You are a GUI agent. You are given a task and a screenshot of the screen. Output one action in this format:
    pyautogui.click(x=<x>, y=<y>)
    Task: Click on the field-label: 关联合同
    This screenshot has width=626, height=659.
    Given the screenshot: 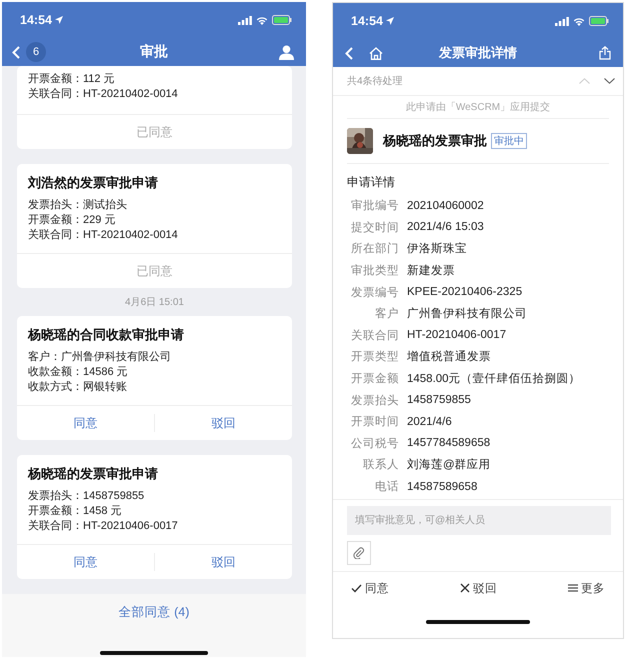 What is the action you would take?
    pyautogui.click(x=374, y=335)
    